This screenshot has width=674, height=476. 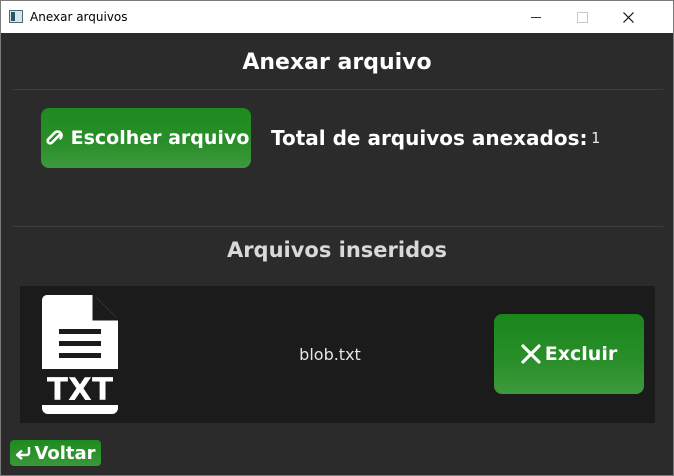 What do you see at coordinates (160, 138) in the screenshot?
I see `choose-file-label: Escolher arquivo` at bounding box center [160, 138].